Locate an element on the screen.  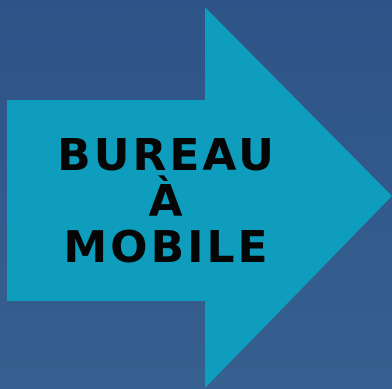
label-line-3: MOBILE is located at coordinates (167, 247).